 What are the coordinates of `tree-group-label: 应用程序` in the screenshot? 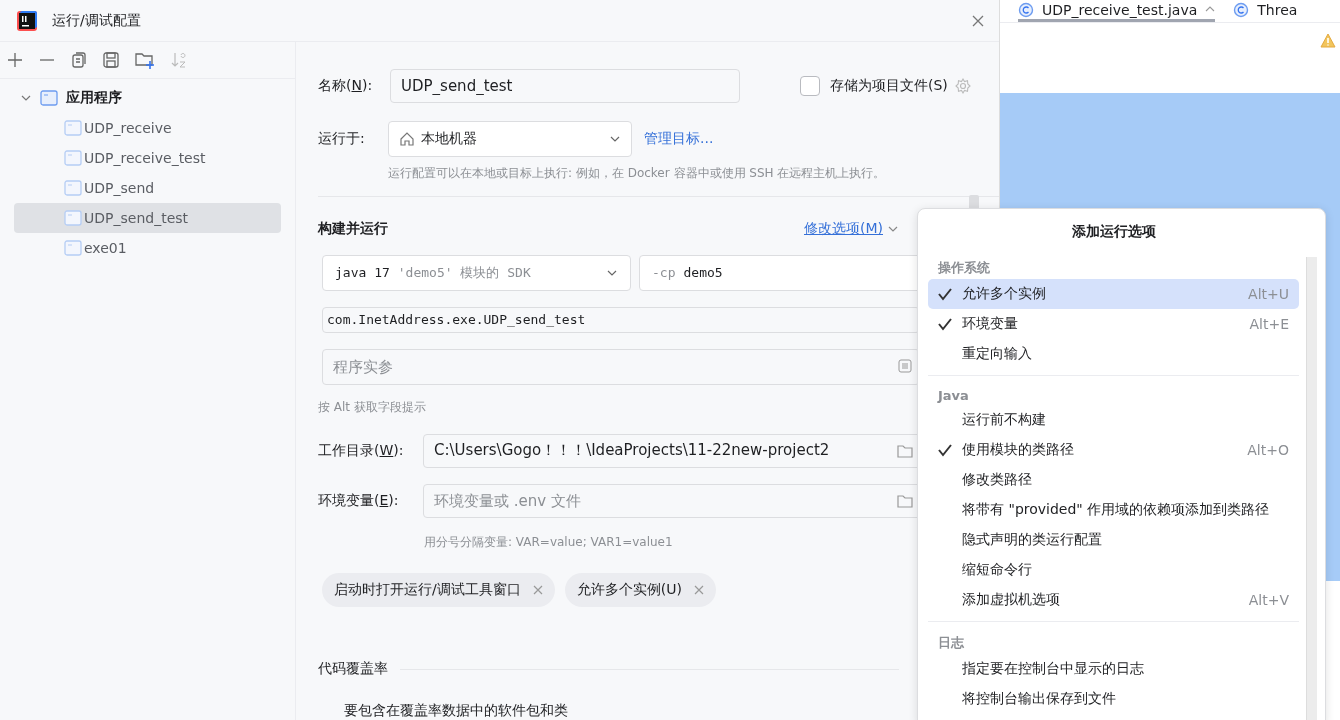 It's located at (94, 98).